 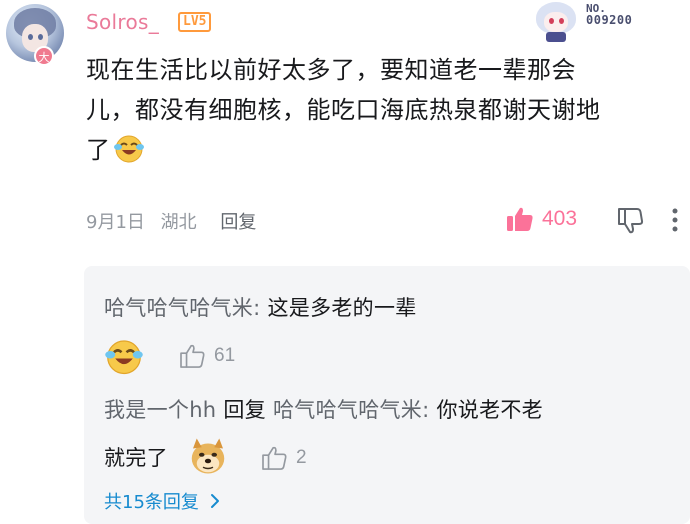 I want to click on thumbs-down-icon, so click(x=631, y=221).